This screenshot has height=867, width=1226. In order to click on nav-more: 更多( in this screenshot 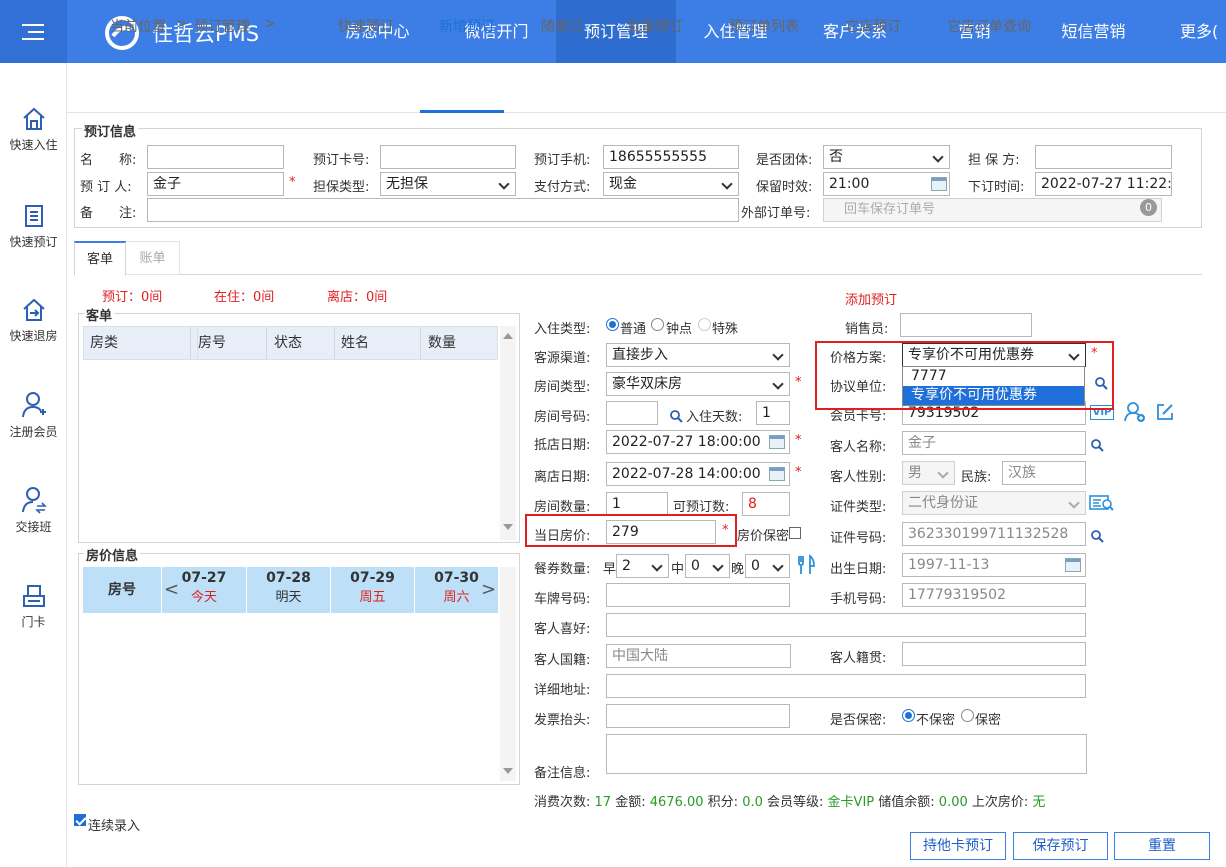, I will do `click(1189, 31)`.